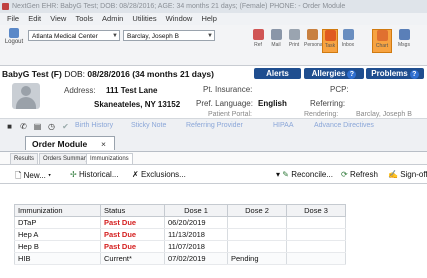 The width and height of the screenshot is (427, 278). I want to click on tab-order-module: Order Module ×, so click(70, 143).